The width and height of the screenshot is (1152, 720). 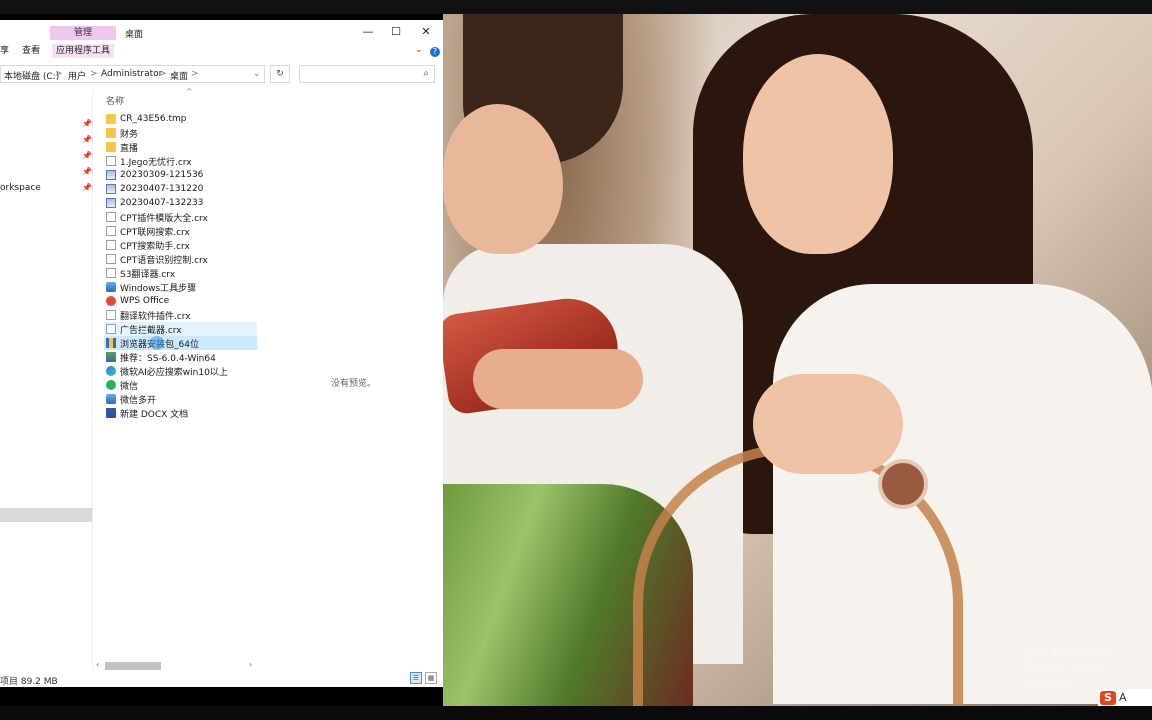 What do you see at coordinates (154, 414) in the screenshot?
I see `file-name: 新建 DOCX 文档` at bounding box center [154, 414].